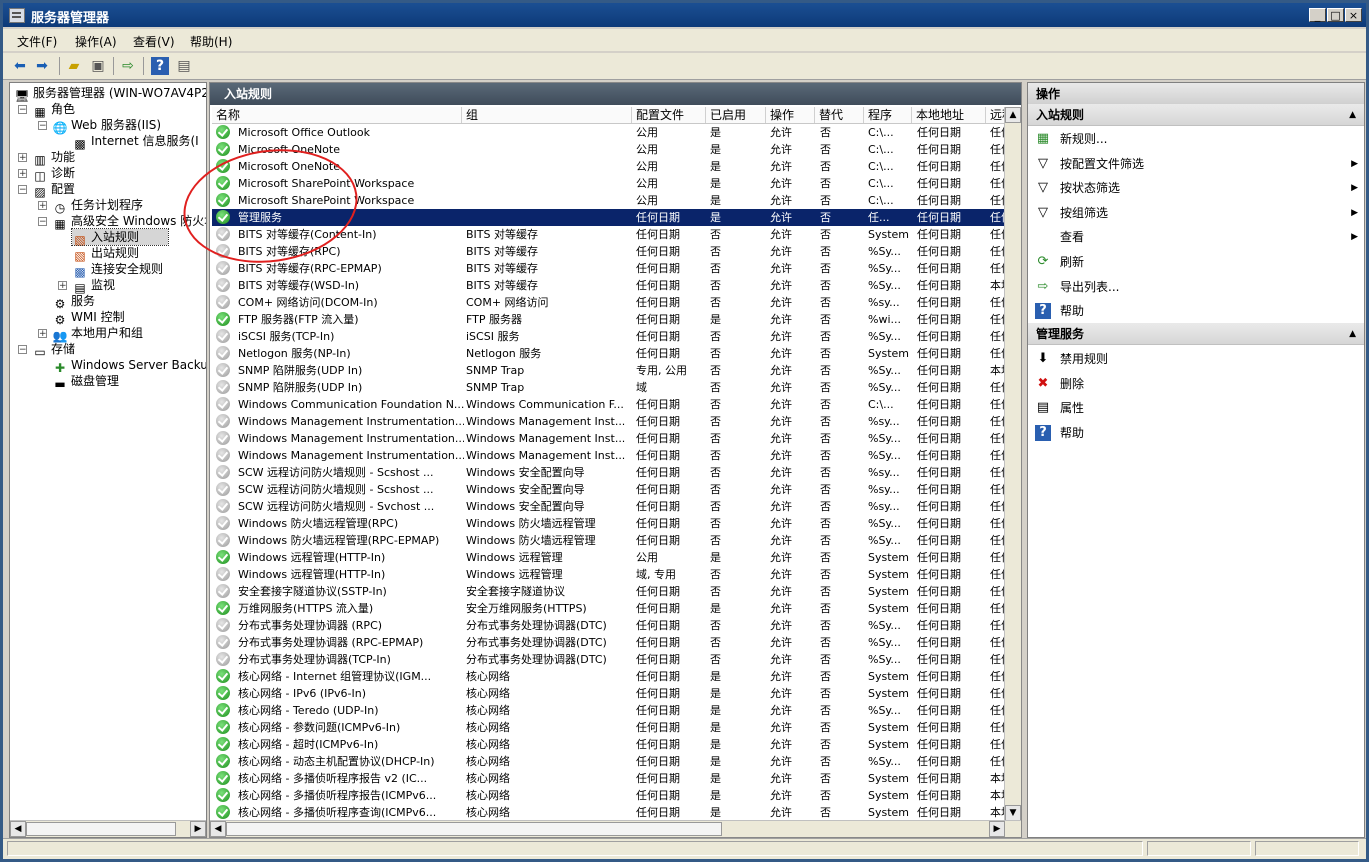  What do you see at coordinates (1196, 384) in the screenshot?
I see `action-item: ✖ 删除` at bounding box center [1196, 384].